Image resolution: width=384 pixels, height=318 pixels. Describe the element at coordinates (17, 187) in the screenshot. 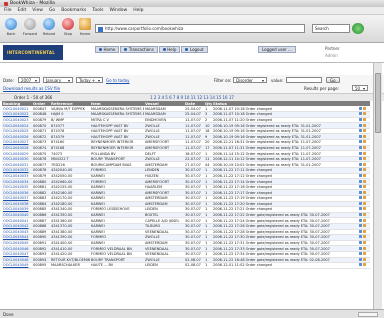

I see `booking-link: OOCL0040035` at that location.